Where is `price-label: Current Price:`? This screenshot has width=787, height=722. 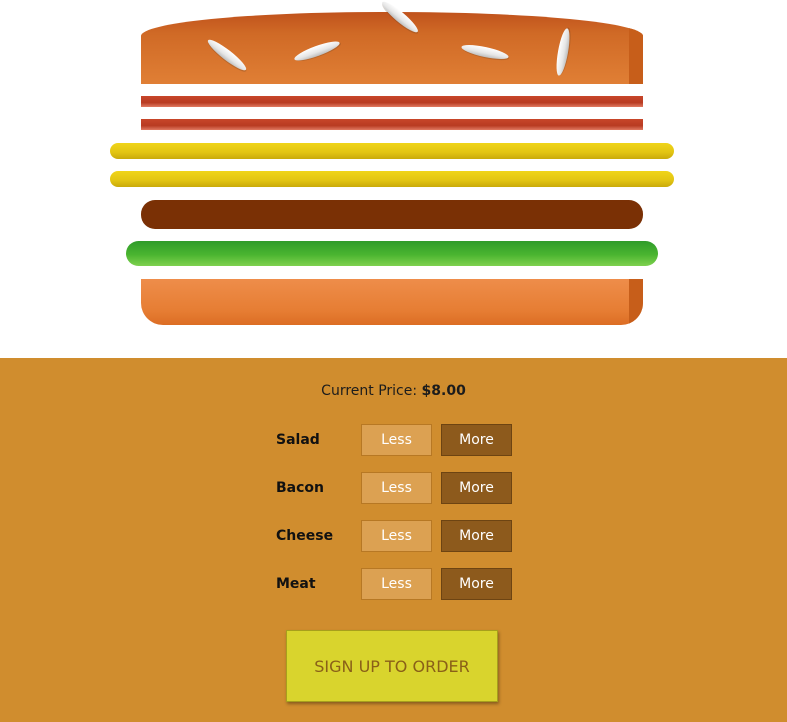
price-label: Current Price: is located at coordinates (369, 391).